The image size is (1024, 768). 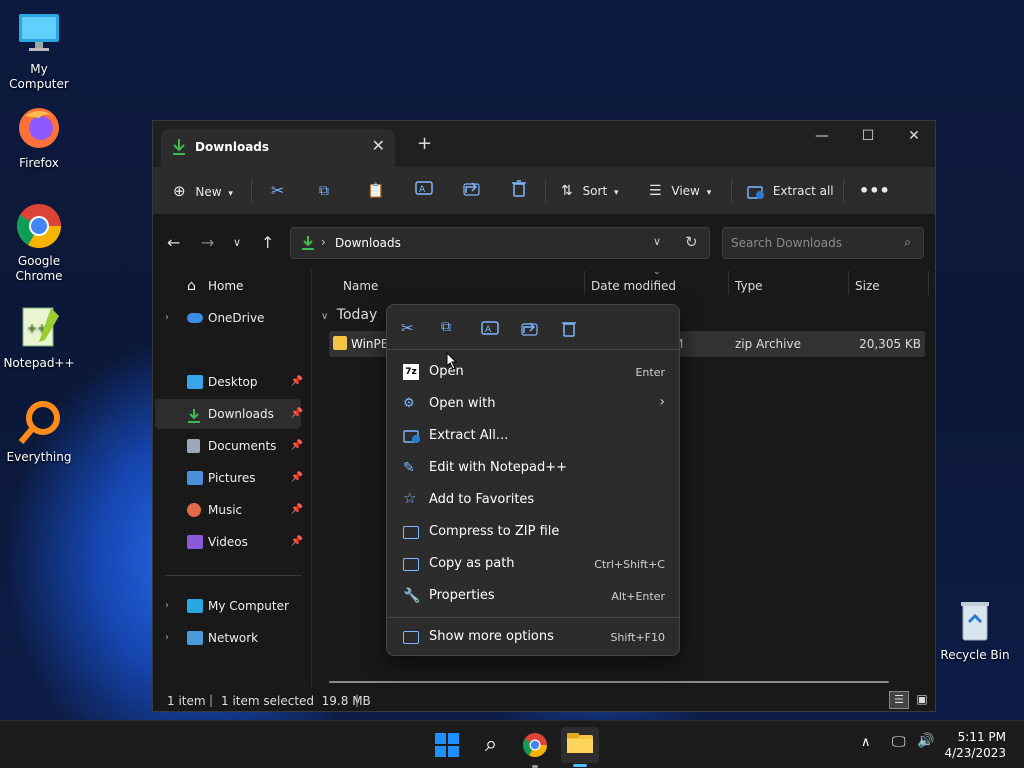 What do you see at coordinates (447, 745) in the screenshot?
I see `start-button` at bounding box center [447, 745].